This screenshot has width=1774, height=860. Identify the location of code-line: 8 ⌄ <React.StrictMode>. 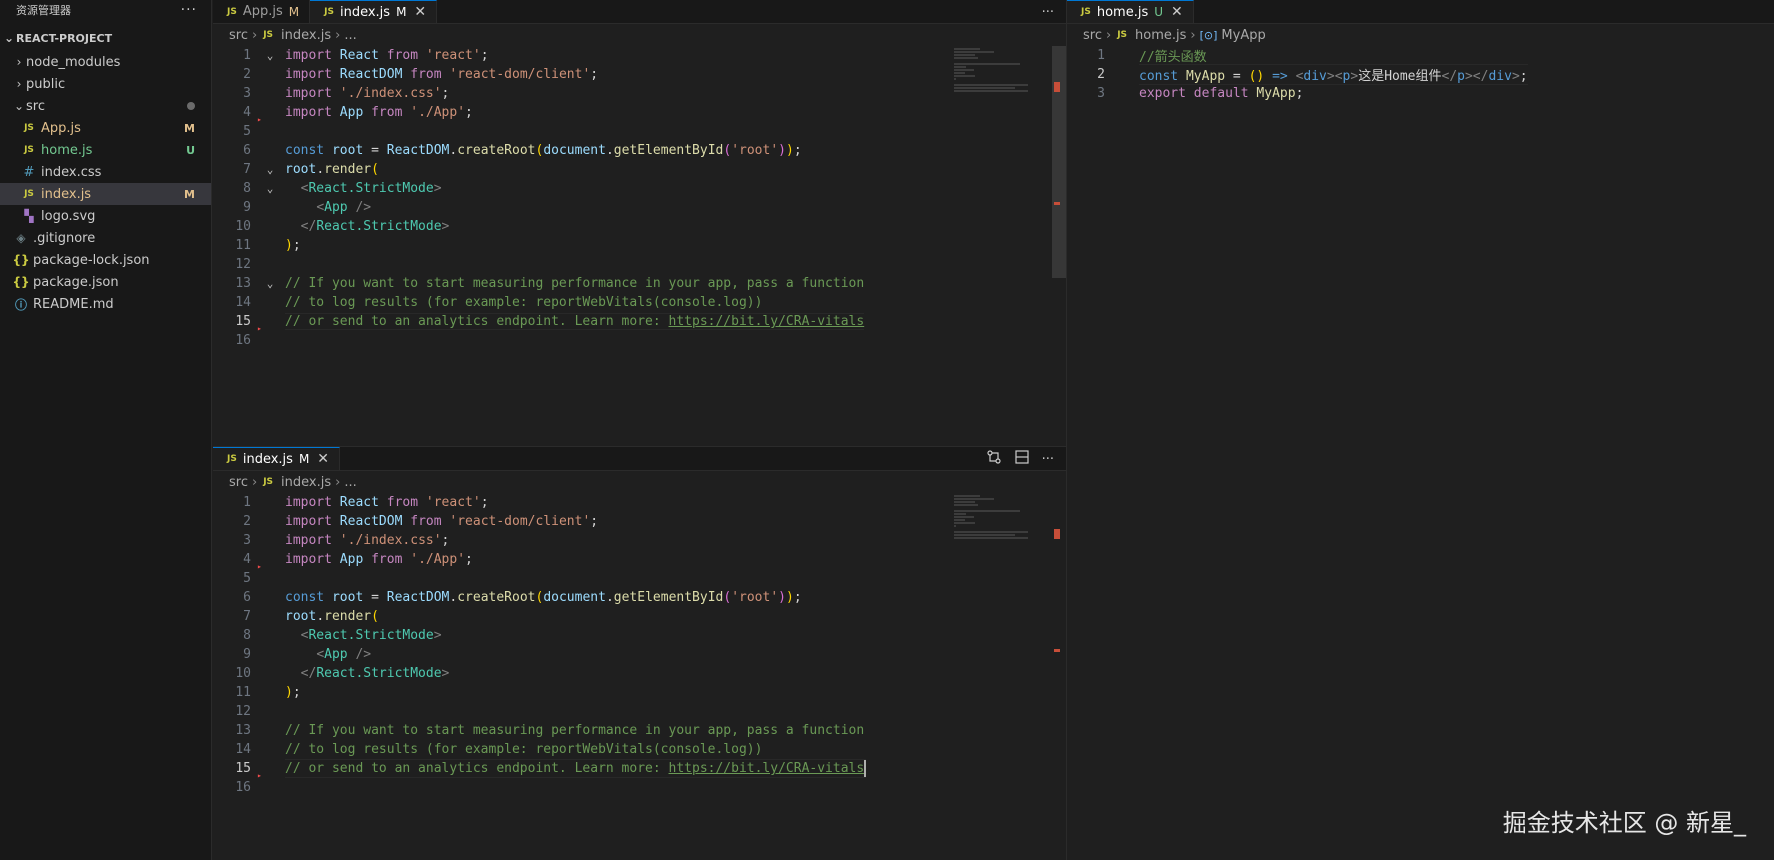
(639, 188).